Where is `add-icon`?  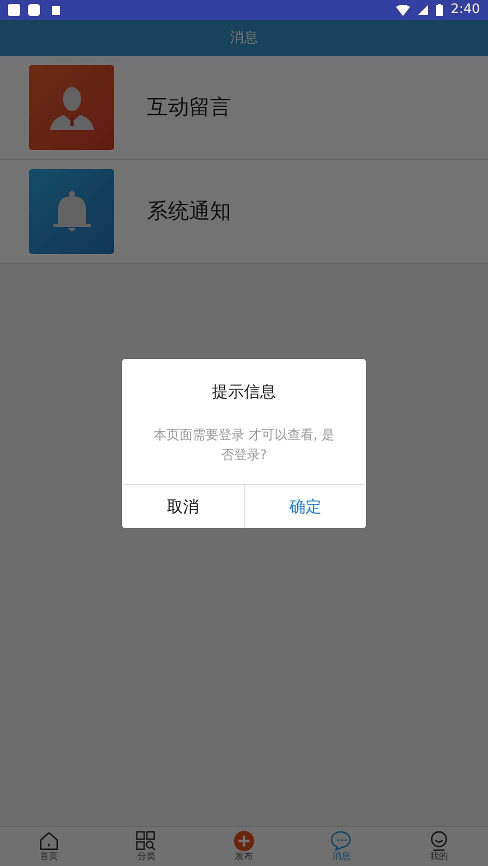
add-icon is located at coordinates (243, 841).